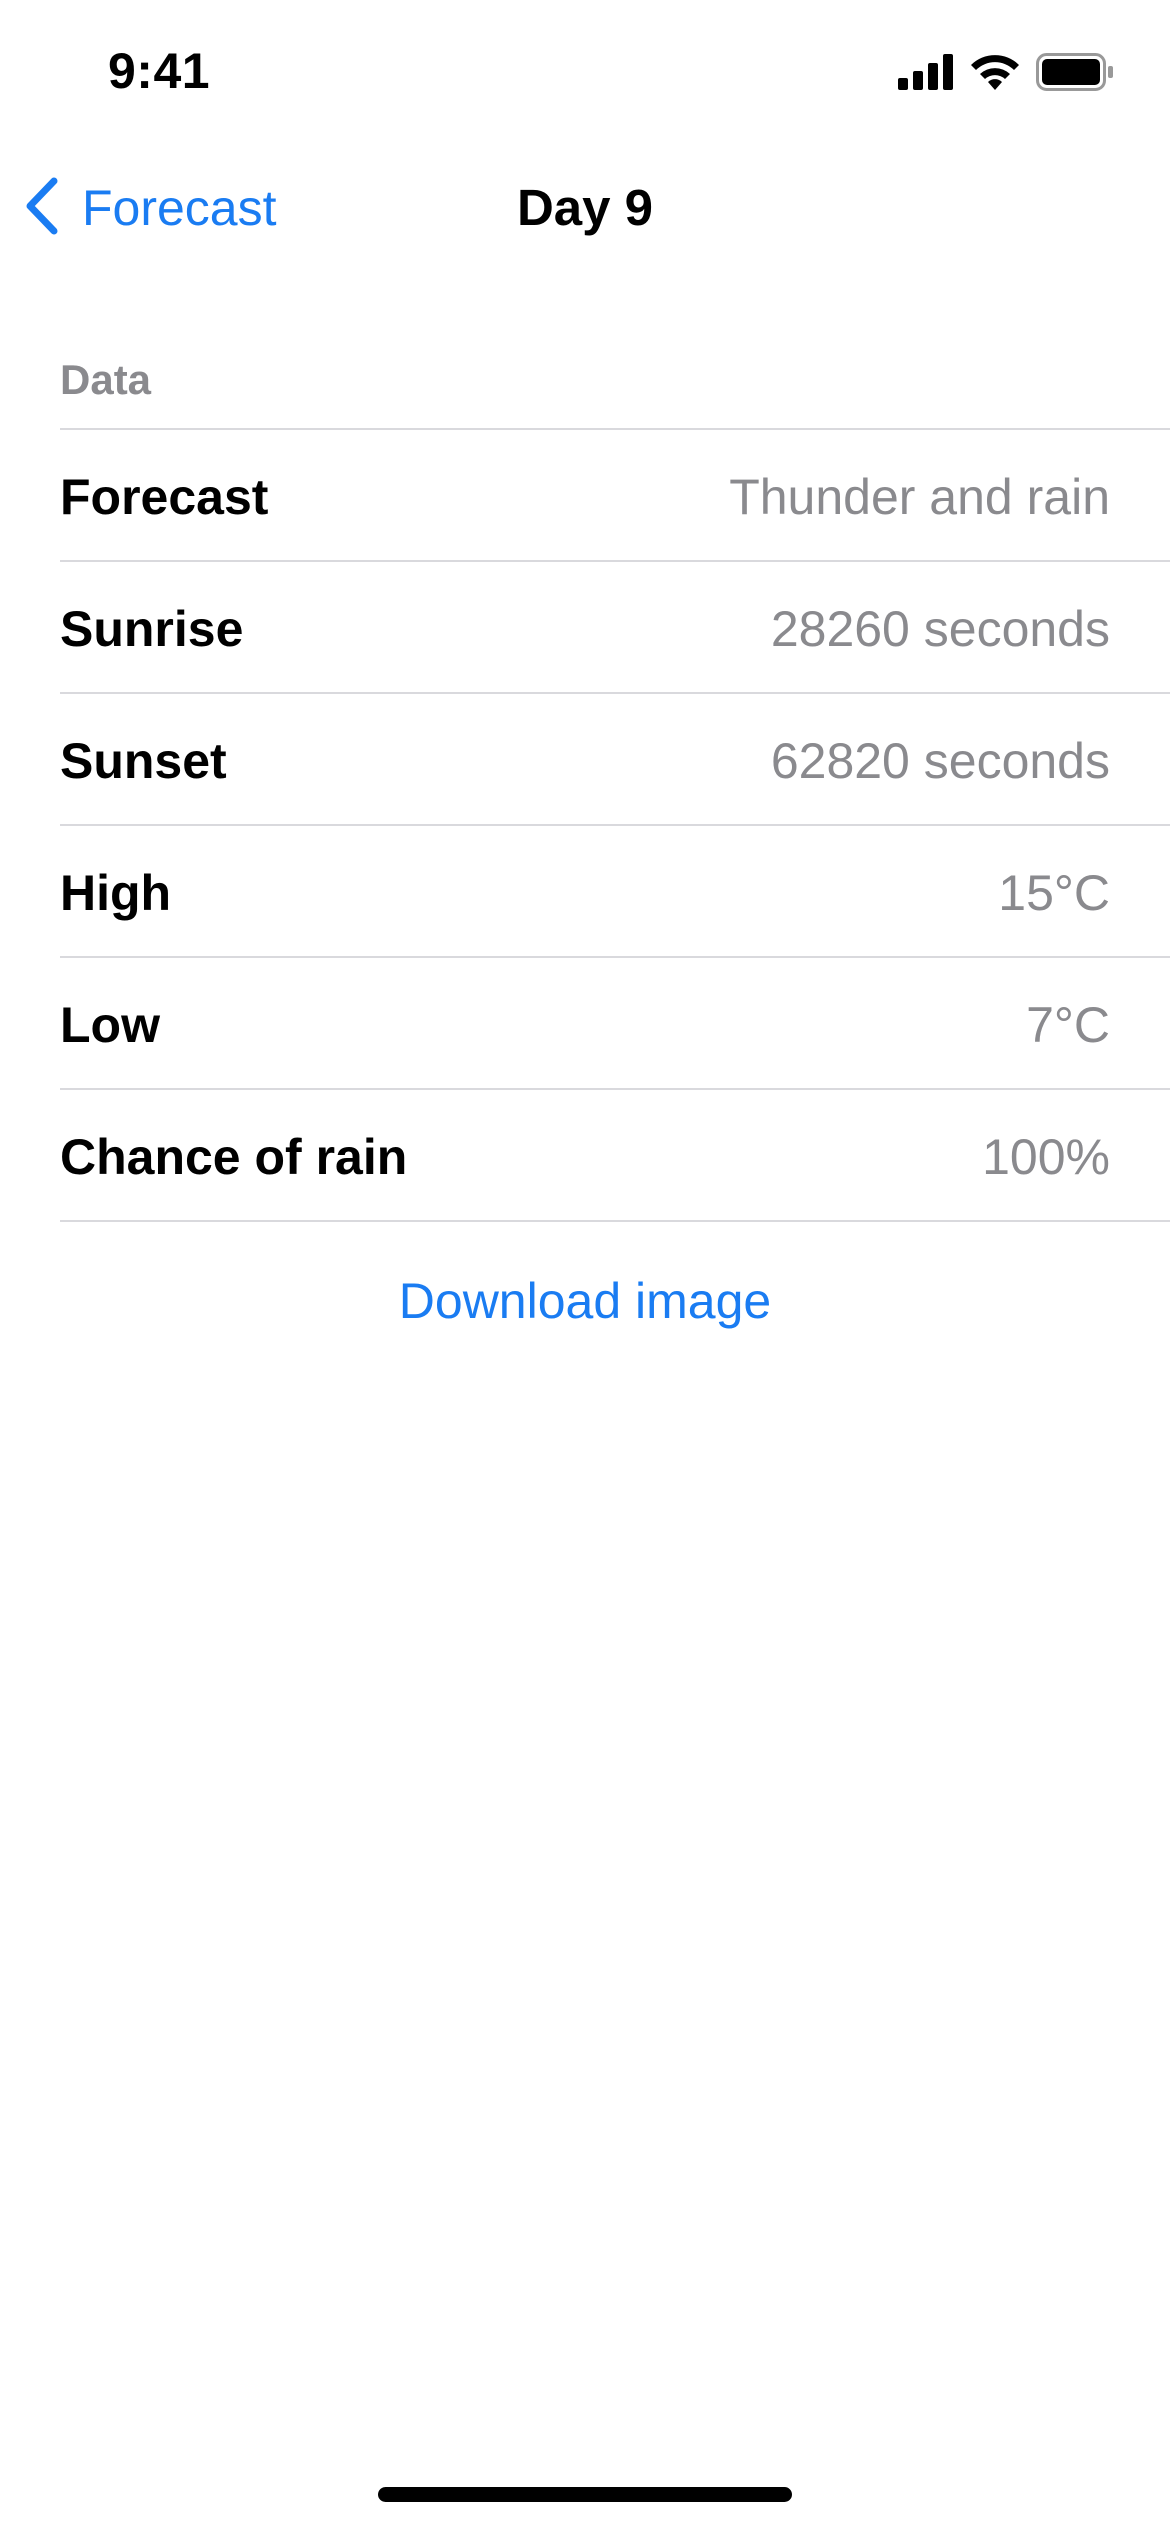 The height and width of the screenshot is (2532, 1170). I want to click on status-time: 9:41, so click(159, 71).